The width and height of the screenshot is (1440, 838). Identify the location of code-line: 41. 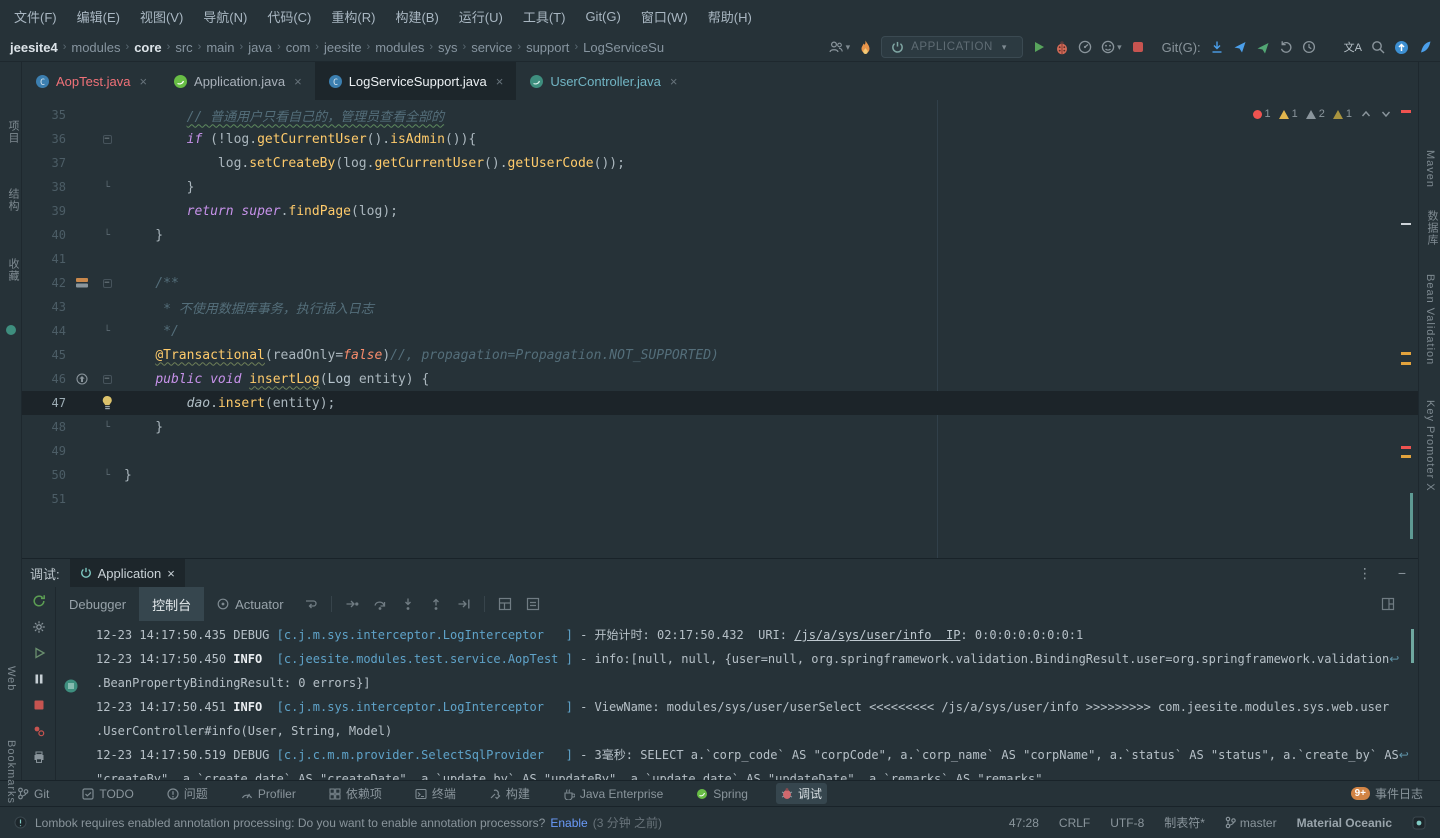
(720, 259).